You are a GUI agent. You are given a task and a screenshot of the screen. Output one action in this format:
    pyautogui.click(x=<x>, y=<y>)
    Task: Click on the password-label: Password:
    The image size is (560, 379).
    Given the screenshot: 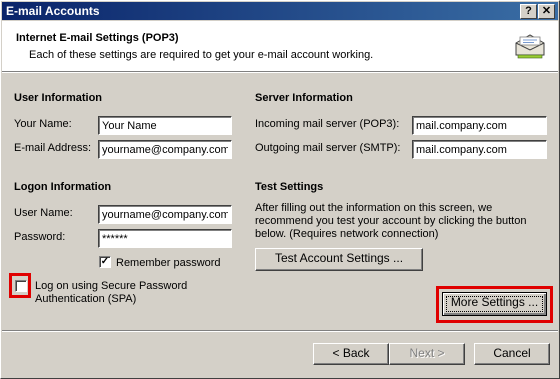 What is the action you would take?
    pyautogui.click(x=40, y=237)
    